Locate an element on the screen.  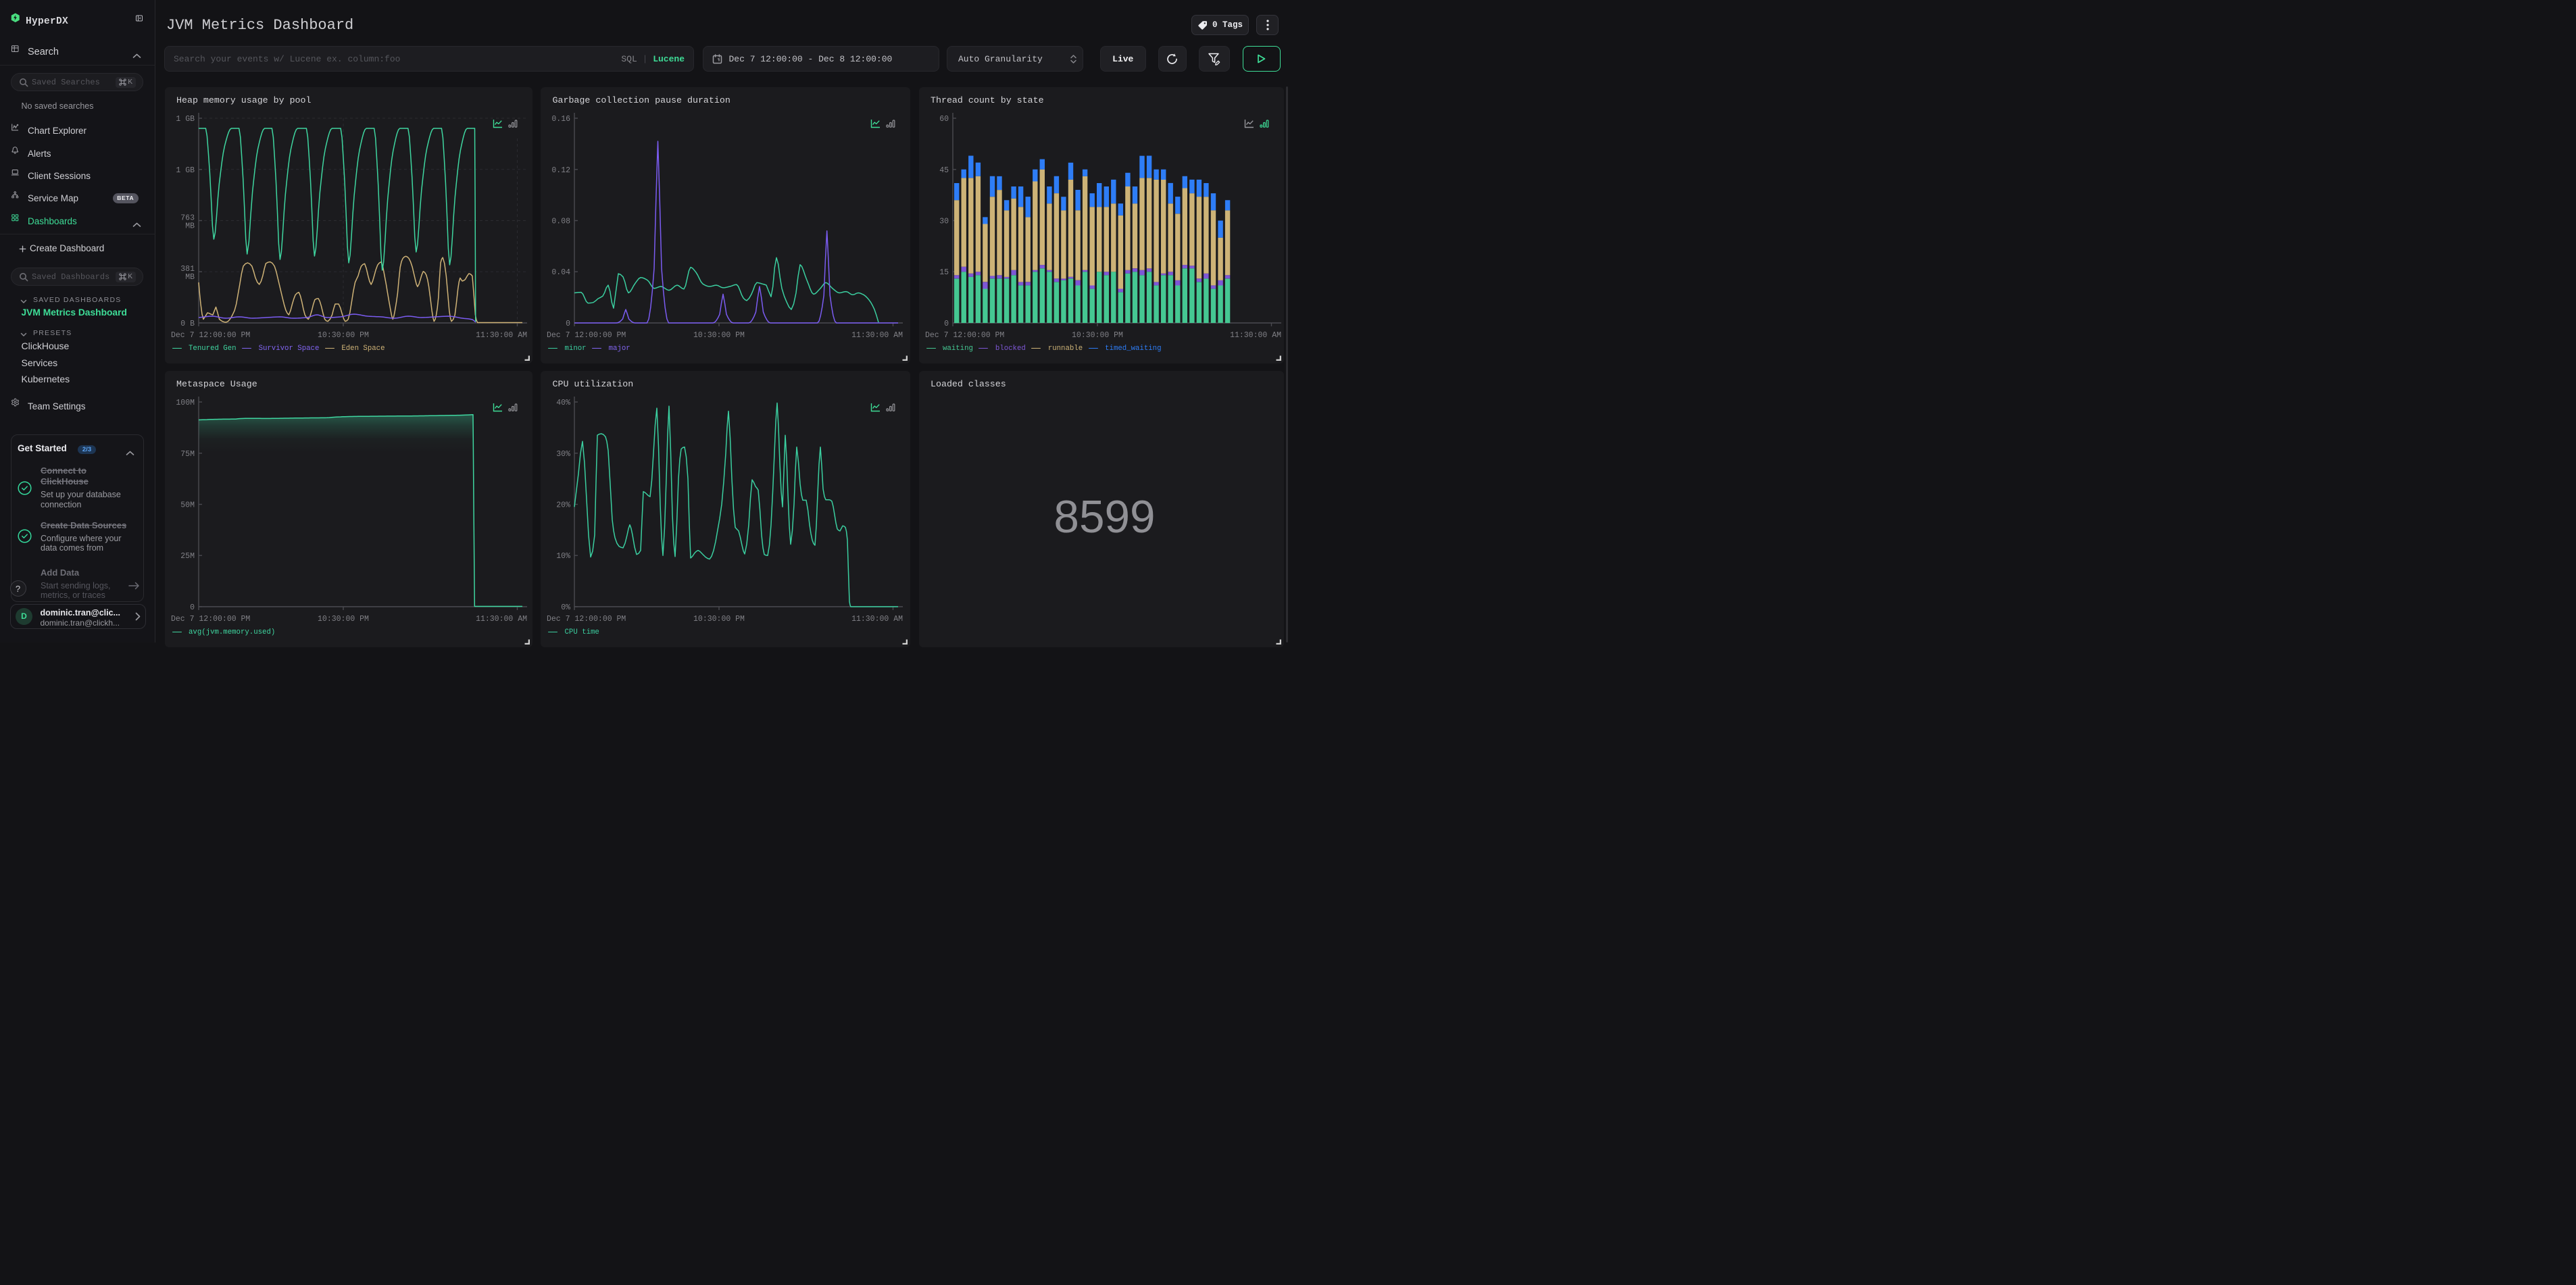
svg-text: 50M is located at coordinates (188, 505).